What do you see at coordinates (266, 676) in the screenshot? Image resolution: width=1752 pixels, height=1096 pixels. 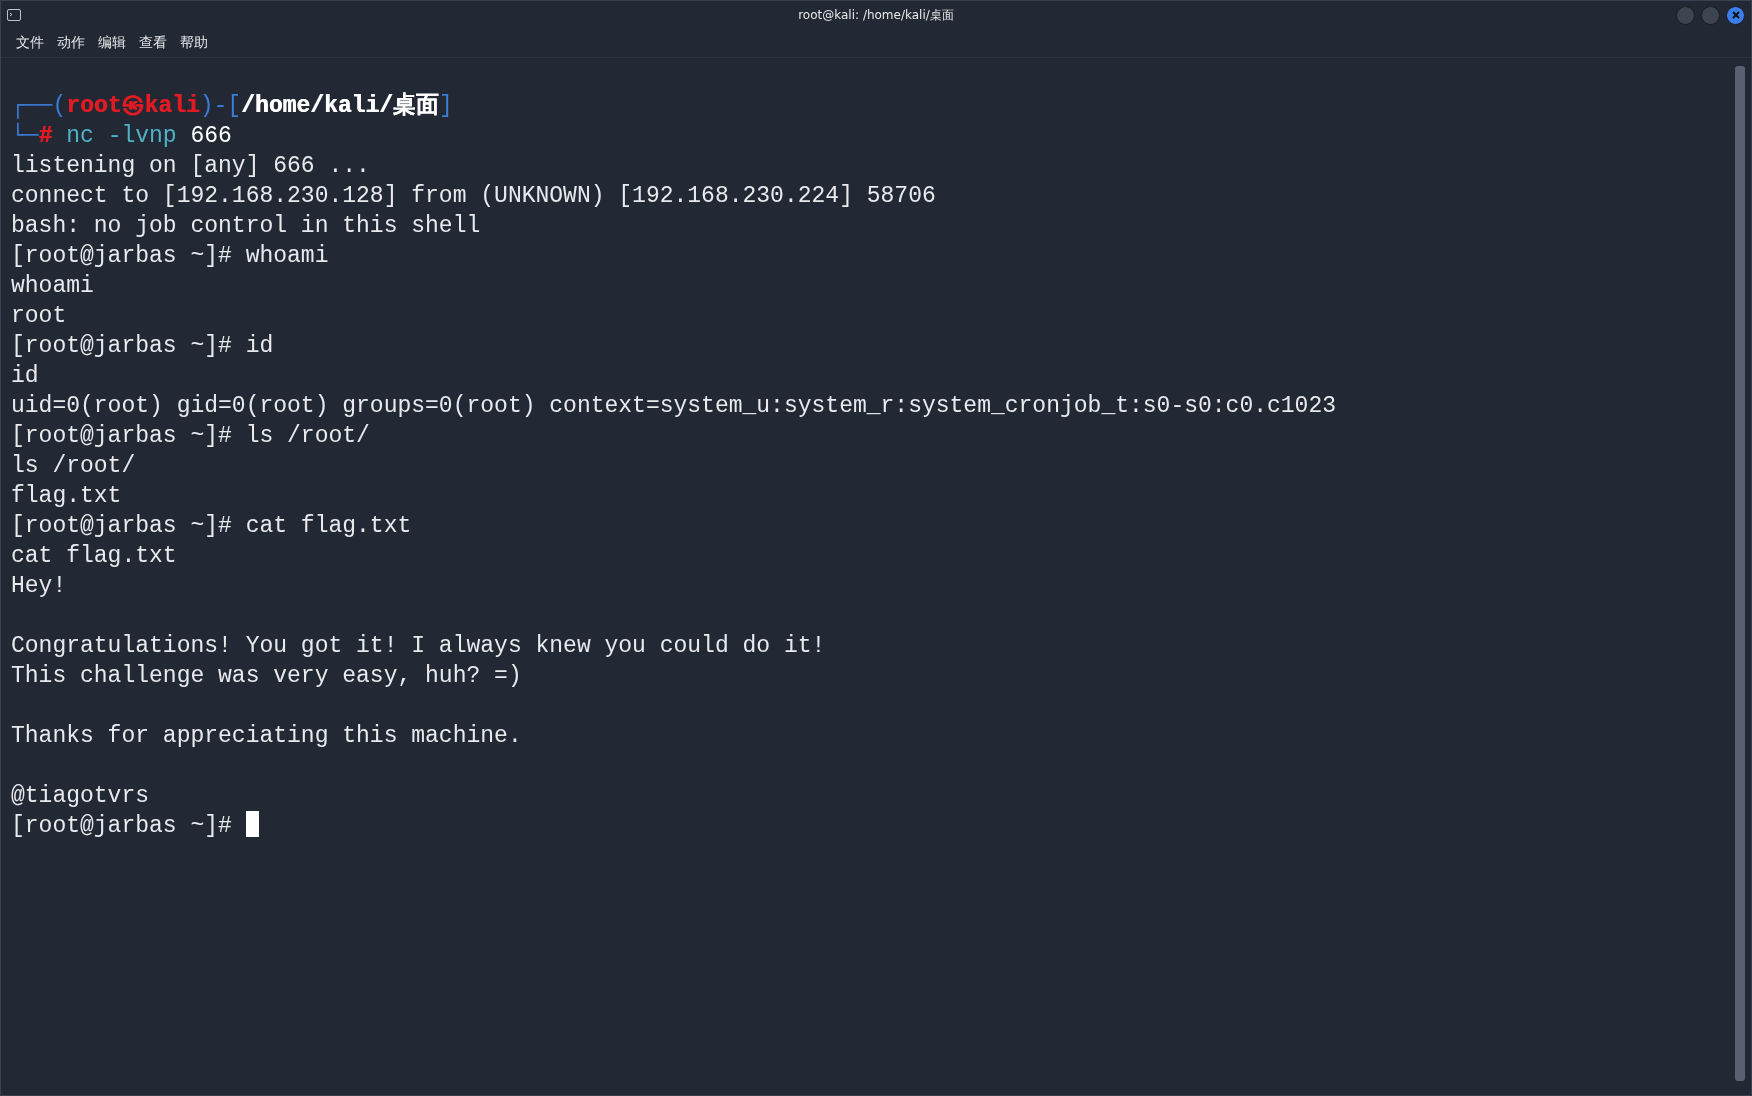 I see `terminal-line: This challenge was very easy, huh? =)` at bounding box center [266, 676].